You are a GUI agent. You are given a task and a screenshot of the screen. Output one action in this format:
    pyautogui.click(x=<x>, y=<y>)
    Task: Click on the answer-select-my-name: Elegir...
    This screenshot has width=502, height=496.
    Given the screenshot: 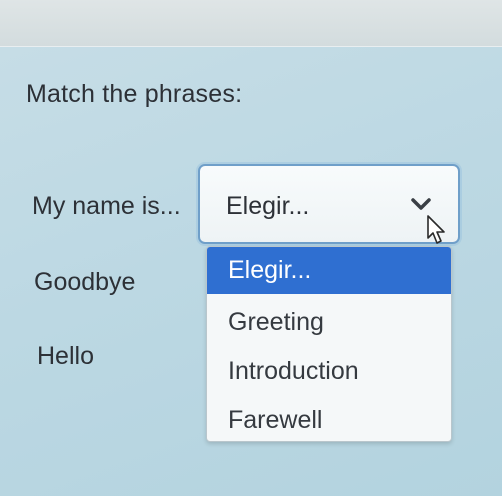 What is the action you would take?
    pyautogui.click(x=329, y=204)
    